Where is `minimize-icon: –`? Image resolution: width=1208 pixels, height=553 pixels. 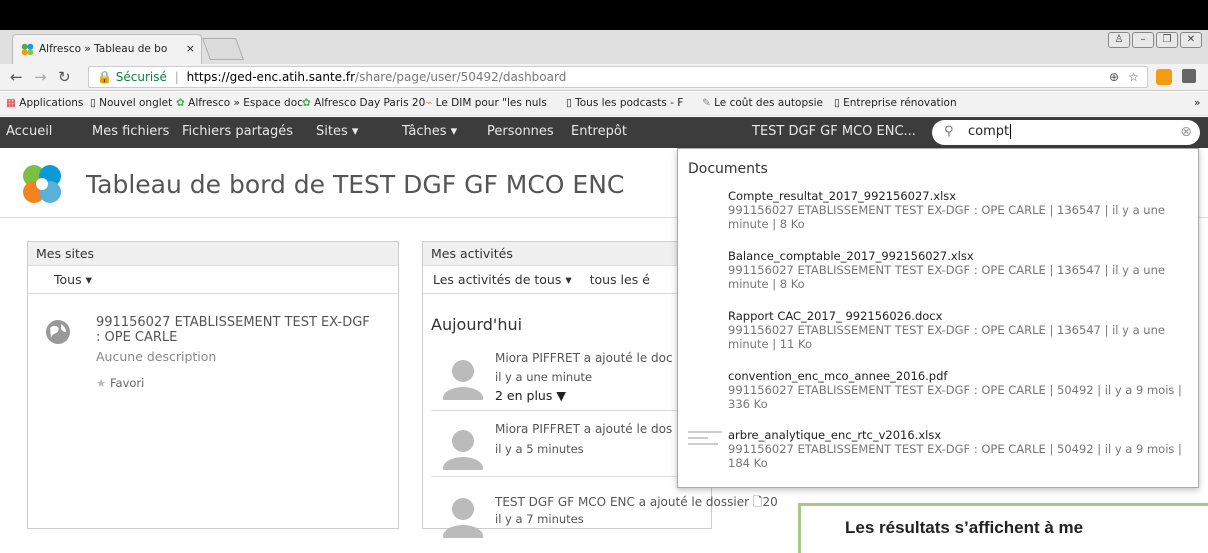
minimize-icon: – is located at coordinates (1143, 40).